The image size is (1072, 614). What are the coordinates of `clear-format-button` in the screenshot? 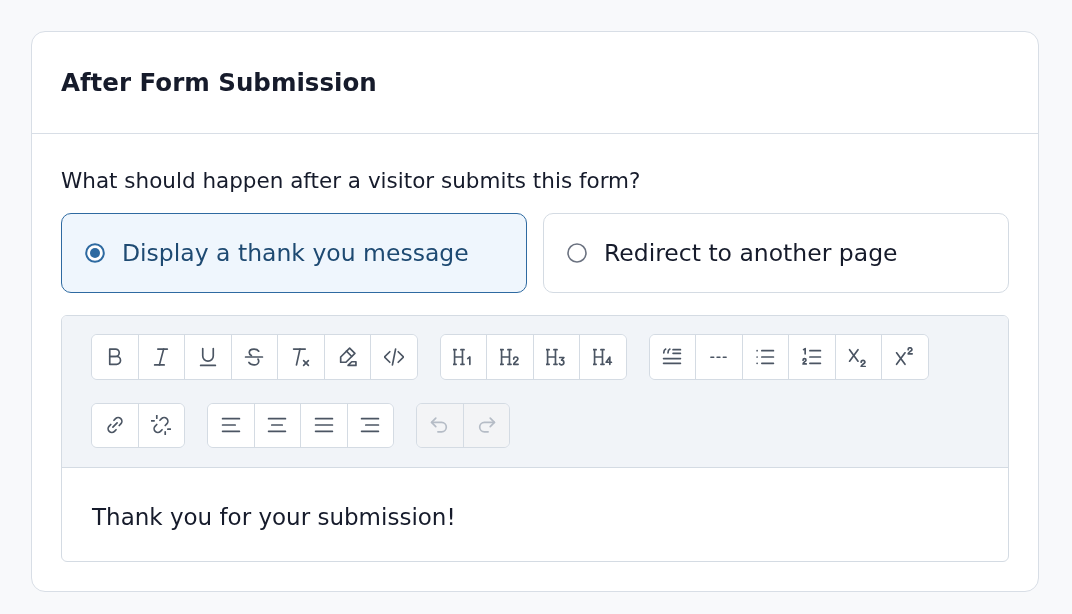 It's located at (301, 357).